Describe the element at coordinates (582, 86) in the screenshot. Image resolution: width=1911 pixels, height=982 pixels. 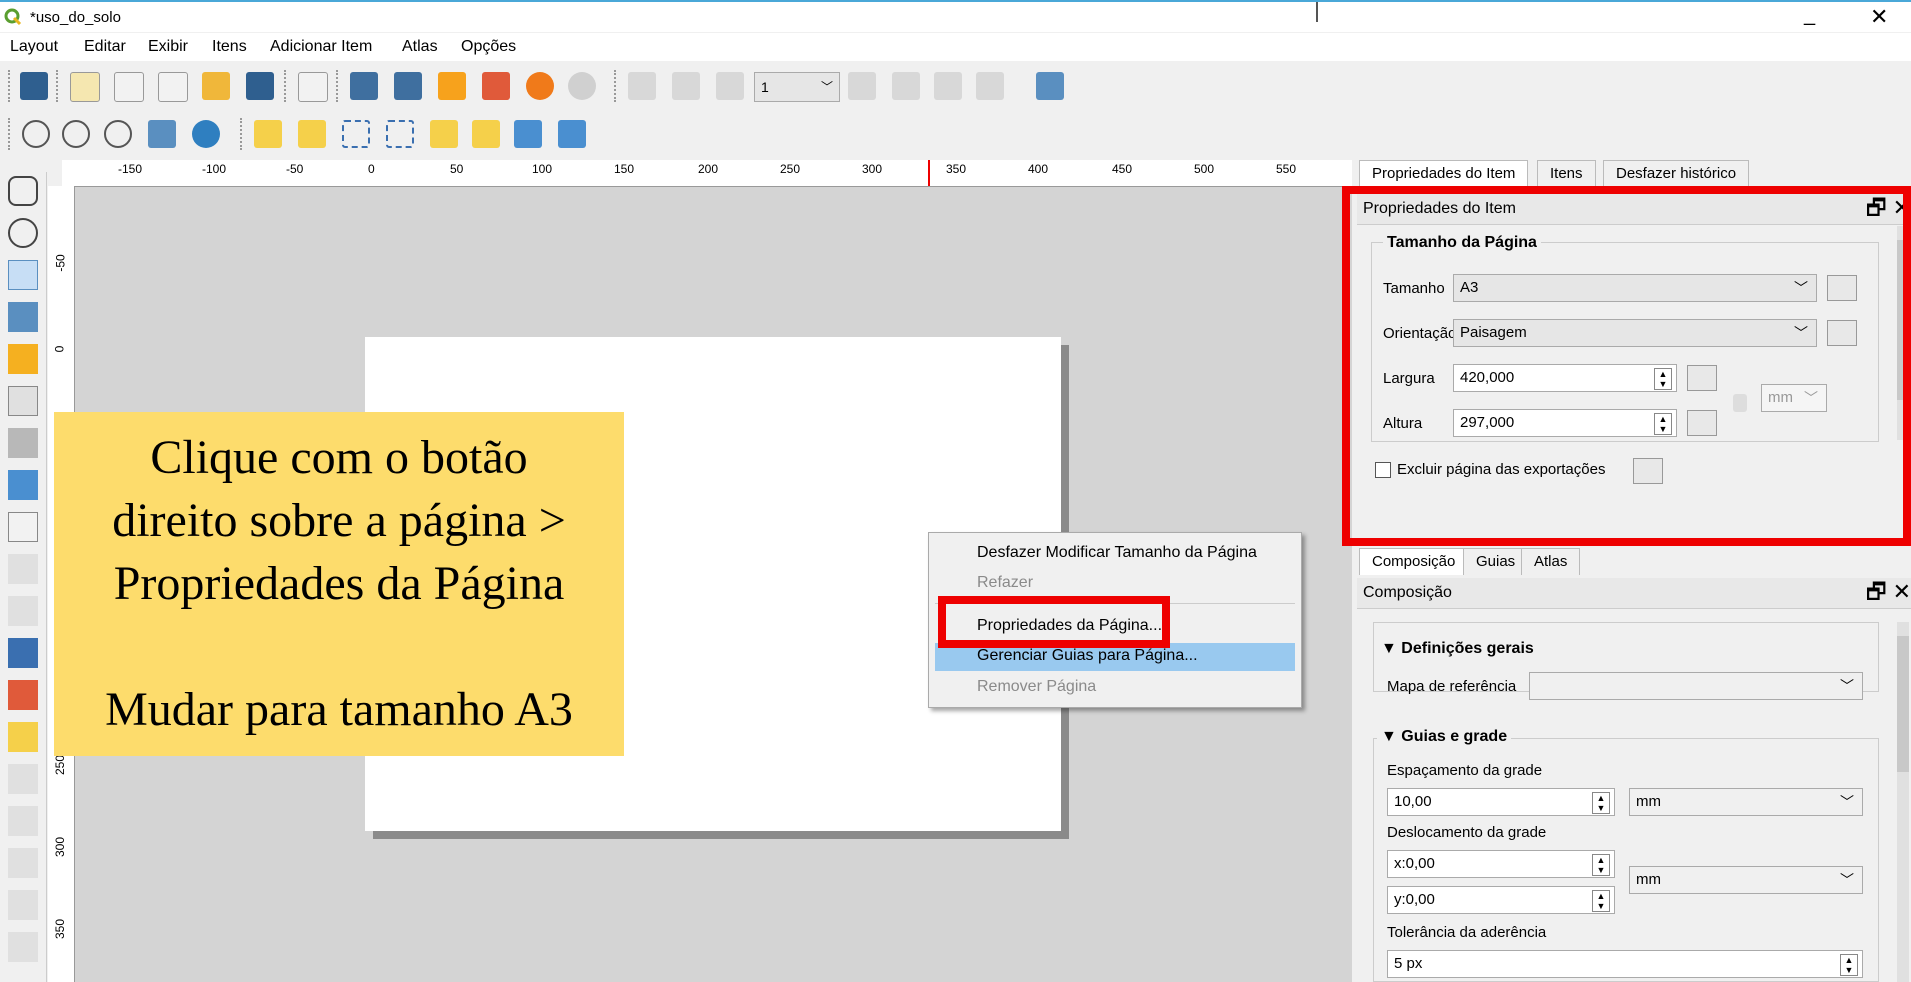
I see `redo-icon` at that location.